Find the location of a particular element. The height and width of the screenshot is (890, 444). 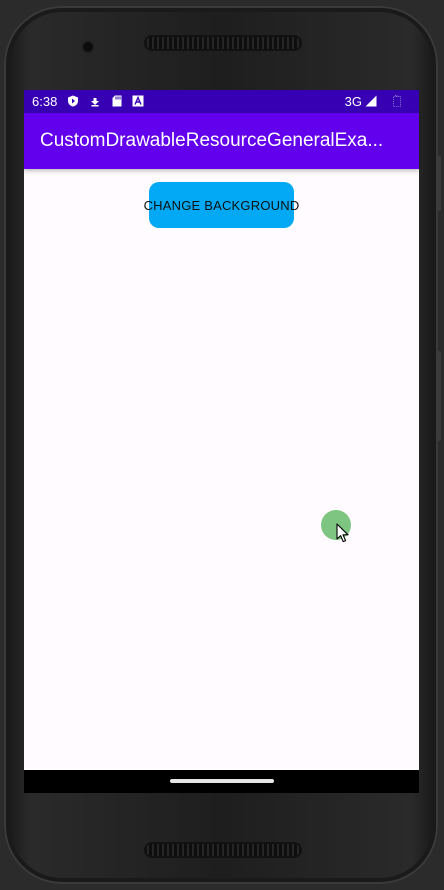

status-time: 6:38 is located at coordinates (45, 101).